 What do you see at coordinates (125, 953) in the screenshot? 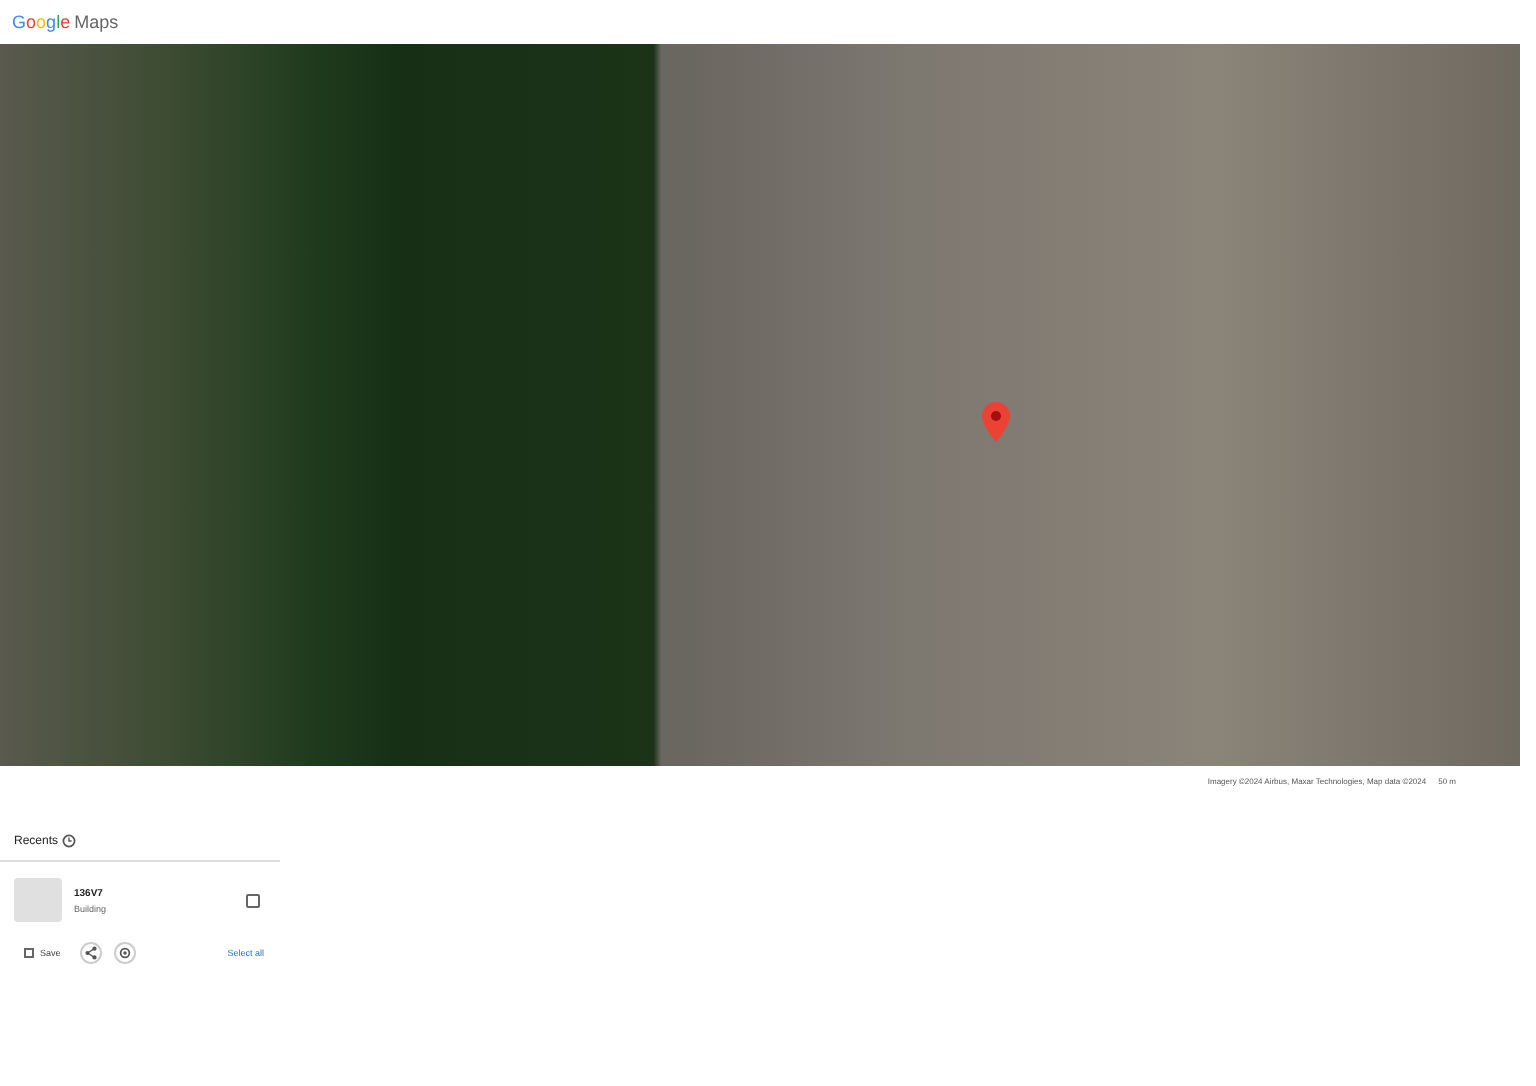
I see `locate-button` at bounding box center [125, 953].